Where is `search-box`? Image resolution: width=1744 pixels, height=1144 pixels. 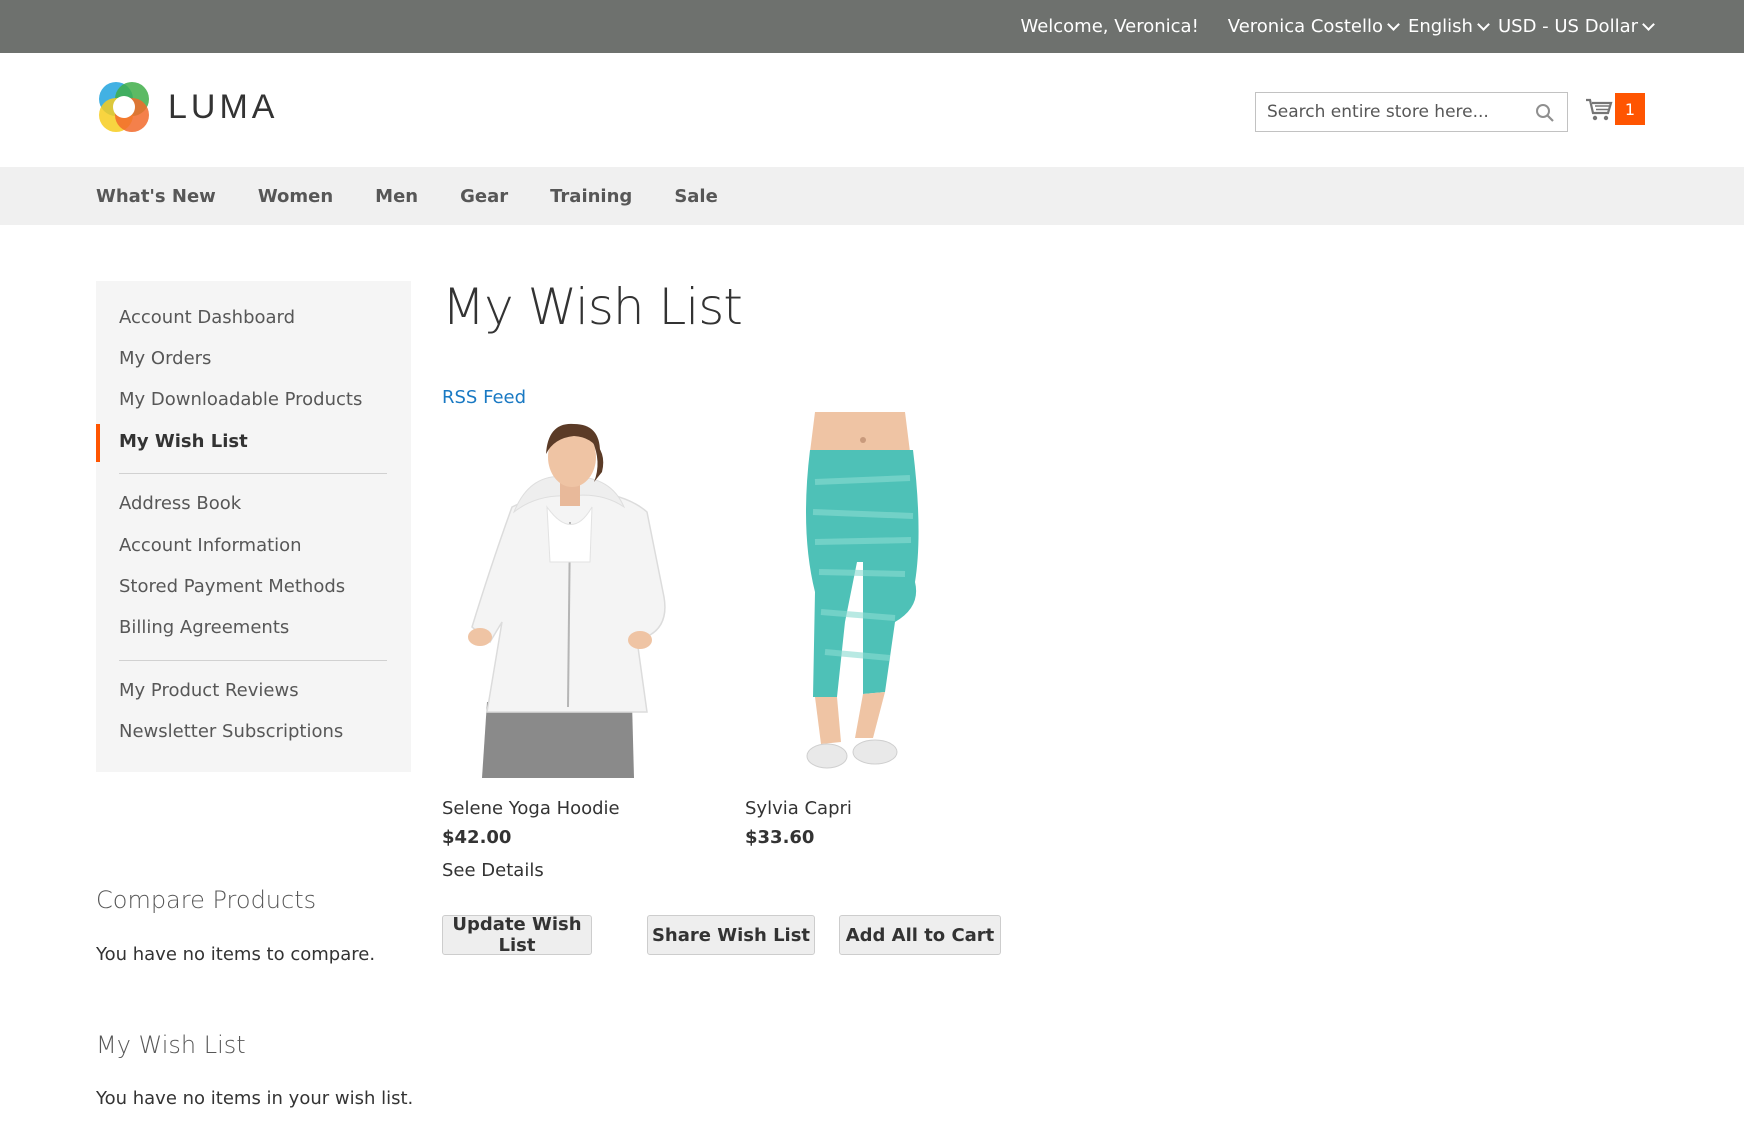 search-box is located at coordinates (1411, 112).